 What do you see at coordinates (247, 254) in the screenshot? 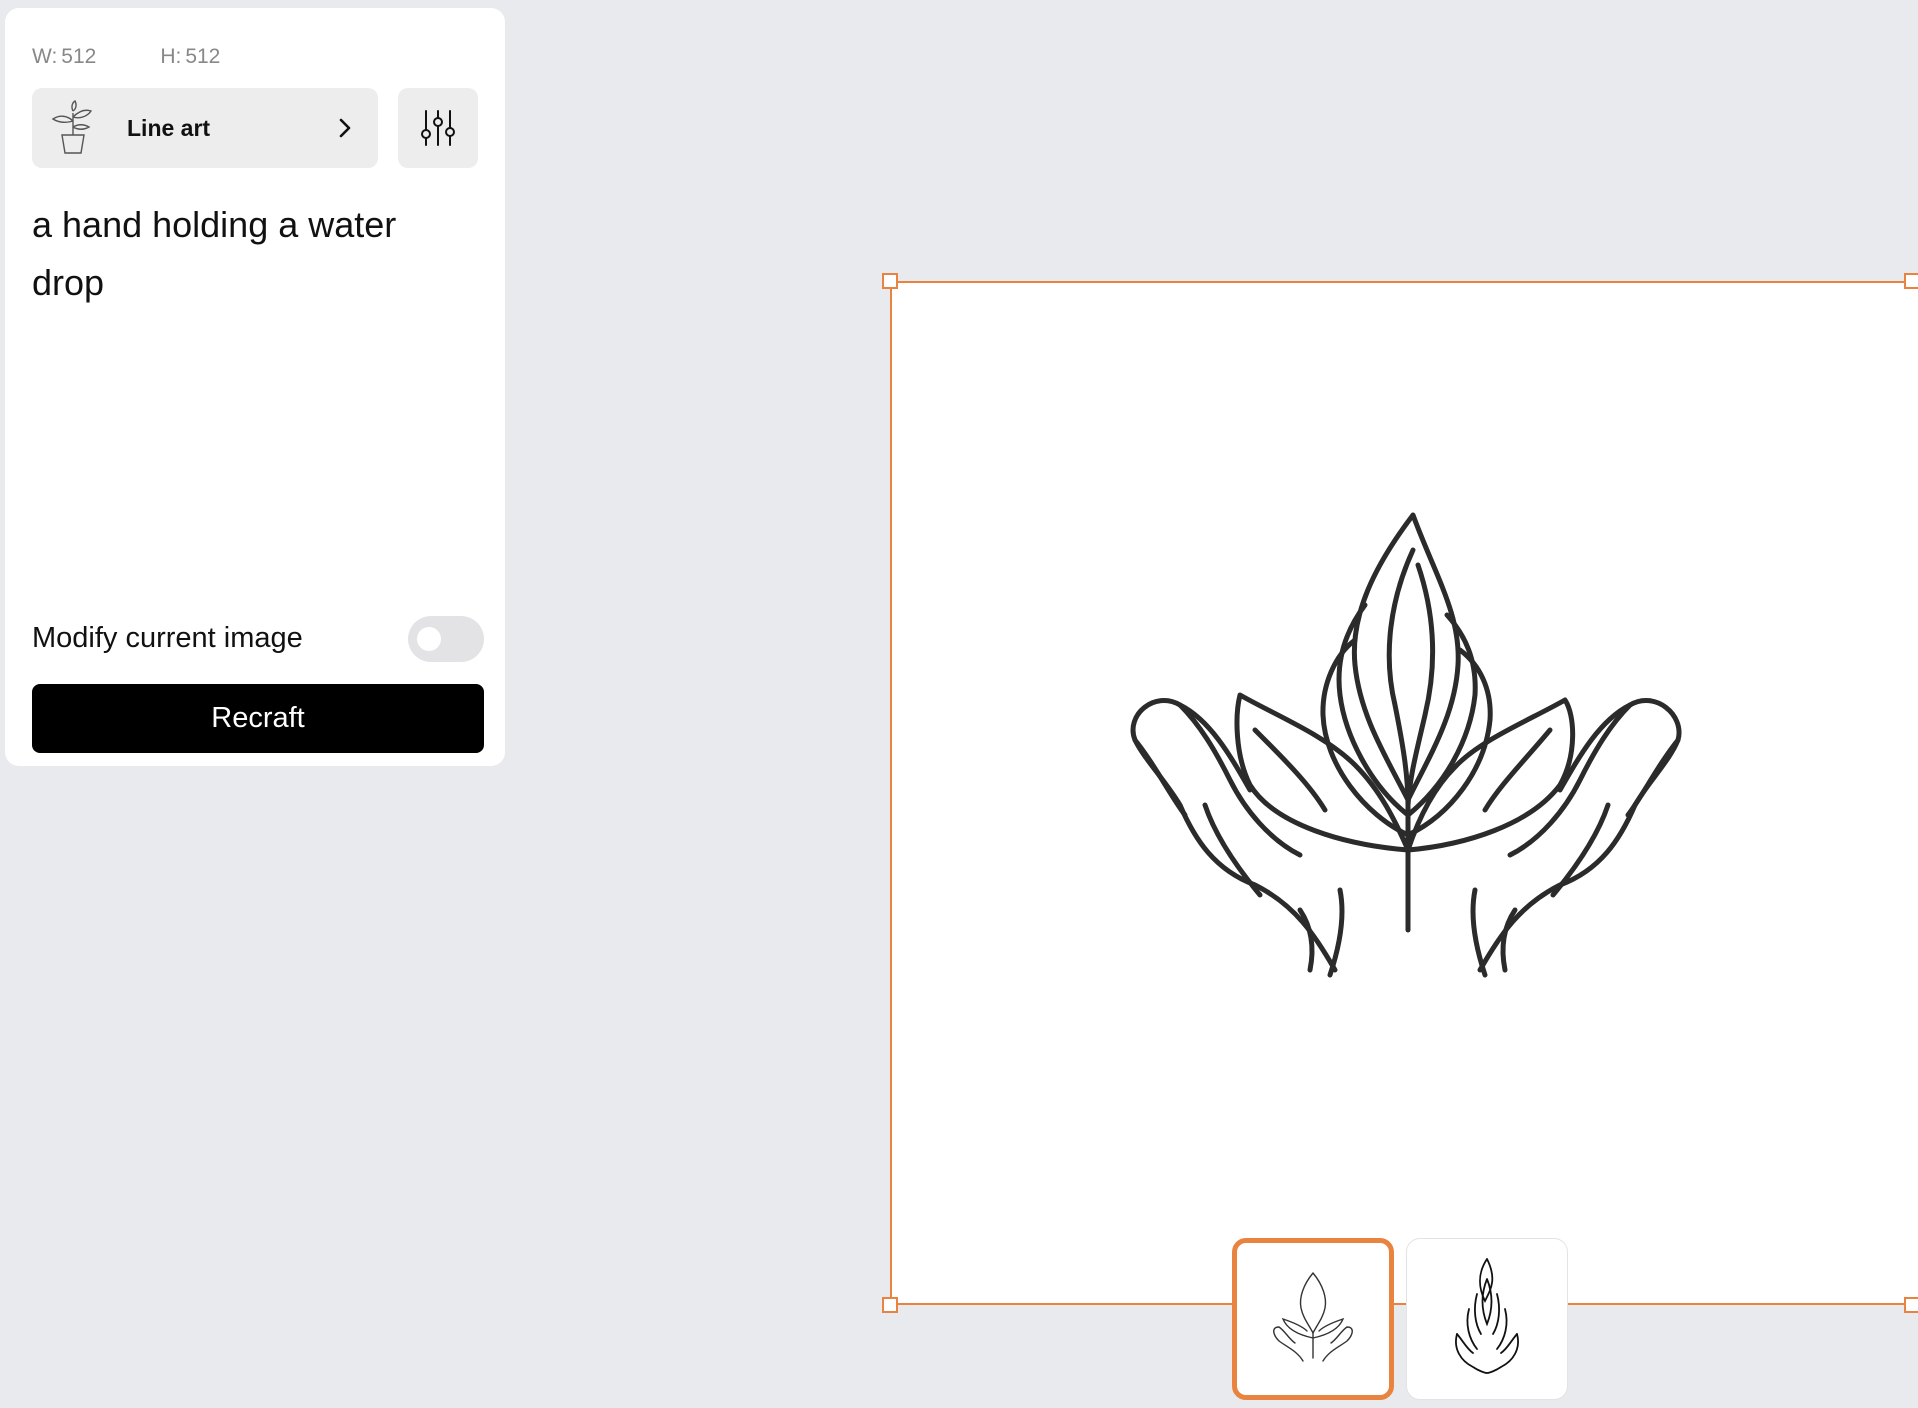
I see `prompt-input: a hand holding a water drop` at bounding box center [247, 254].